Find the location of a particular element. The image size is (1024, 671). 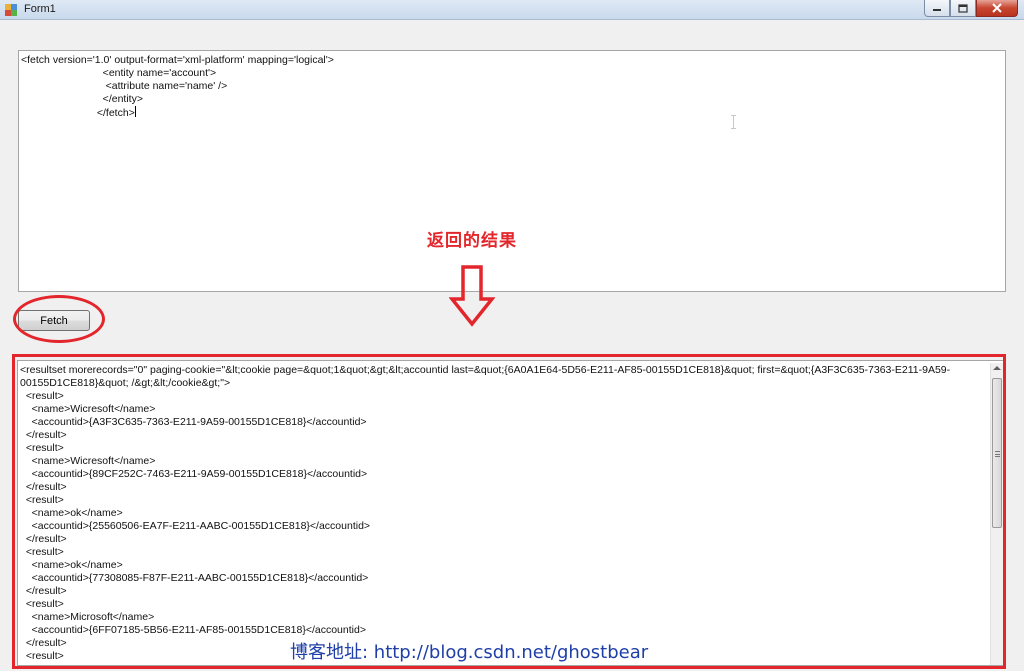

result-vertical-scrollbar is located at coordinates (996, 514).